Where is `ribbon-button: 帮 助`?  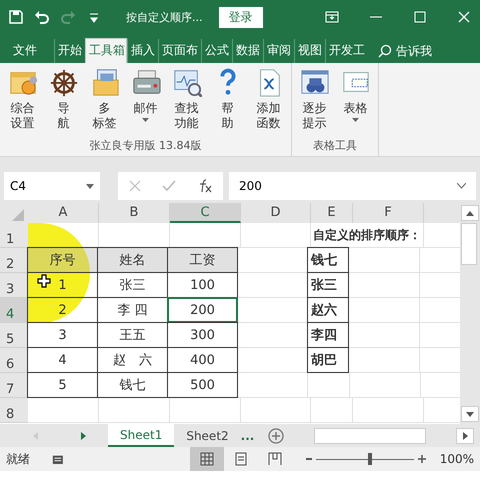 ribbon-button: 帮 助 is located at coordinates (227, 100).